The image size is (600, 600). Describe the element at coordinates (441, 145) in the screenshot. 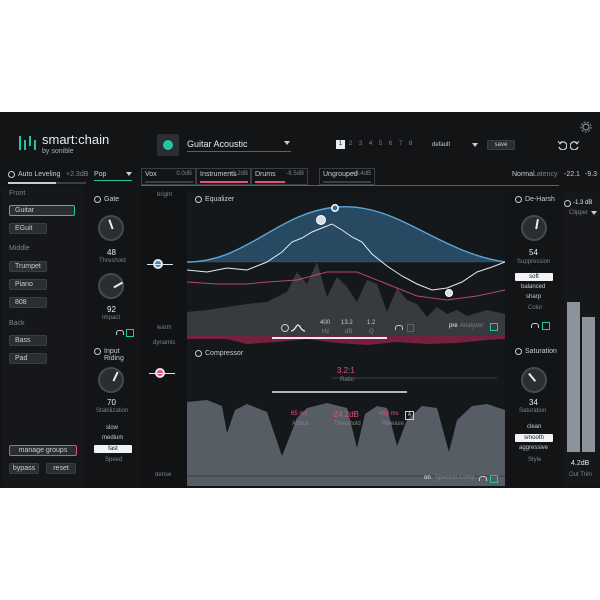

I see `preset-select: default` at that location.